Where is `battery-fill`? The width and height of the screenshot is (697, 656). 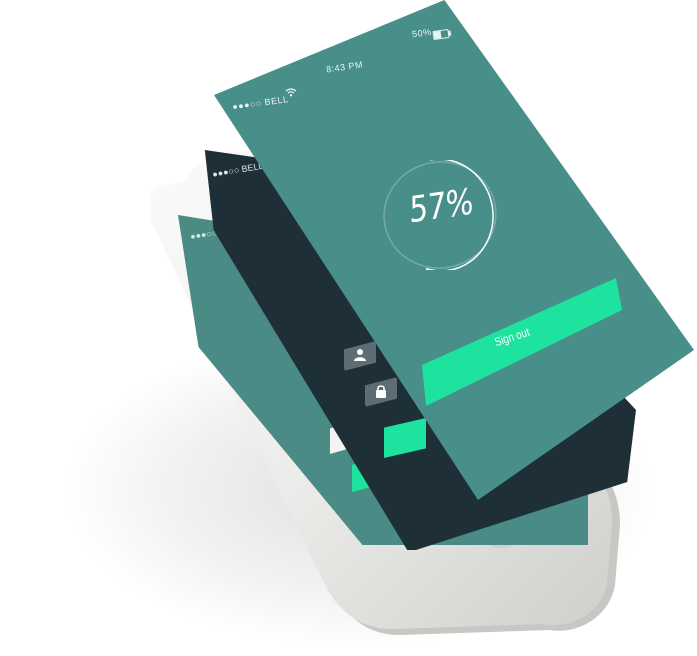
battery-fill is located at coordinates (437, 35).